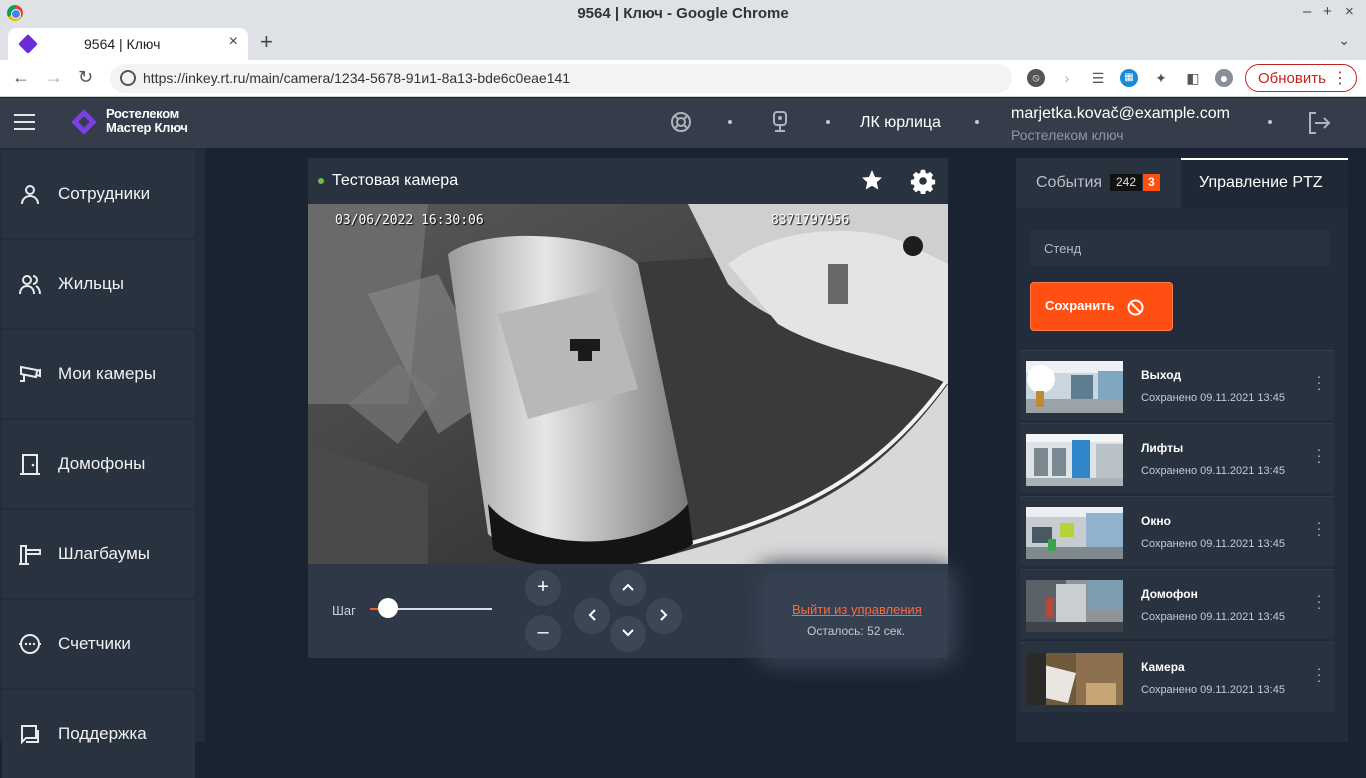 The height and width of the screenshot is (778, 1366). I want to click on side-panel-icon: ◧, so click(1193, 78).